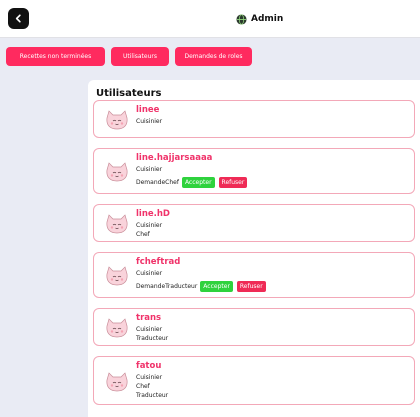 This screenshot has width=420, height=417. What do you see at coordinates (149, 366) in the screenshot?
I see `username: fatou` at bounding box center [149, 366].